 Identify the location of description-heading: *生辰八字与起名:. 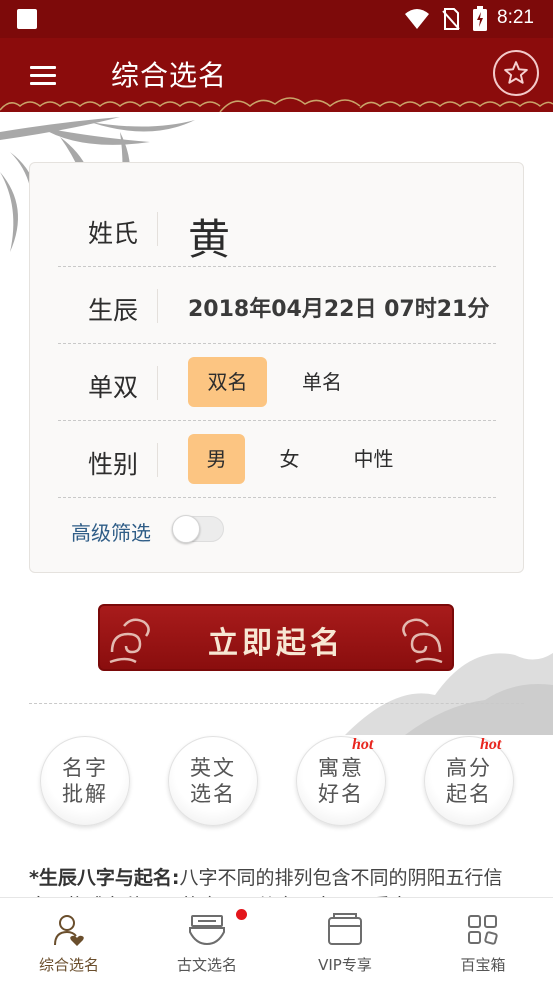
(104, 878).